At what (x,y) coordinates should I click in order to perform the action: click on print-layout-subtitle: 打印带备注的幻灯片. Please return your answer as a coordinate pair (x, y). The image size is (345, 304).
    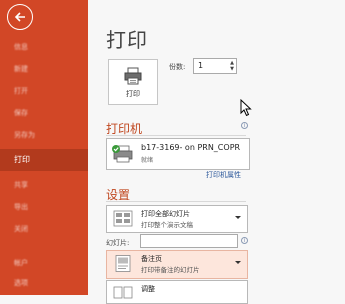
    Looking at the image, I should click on (170, 270).